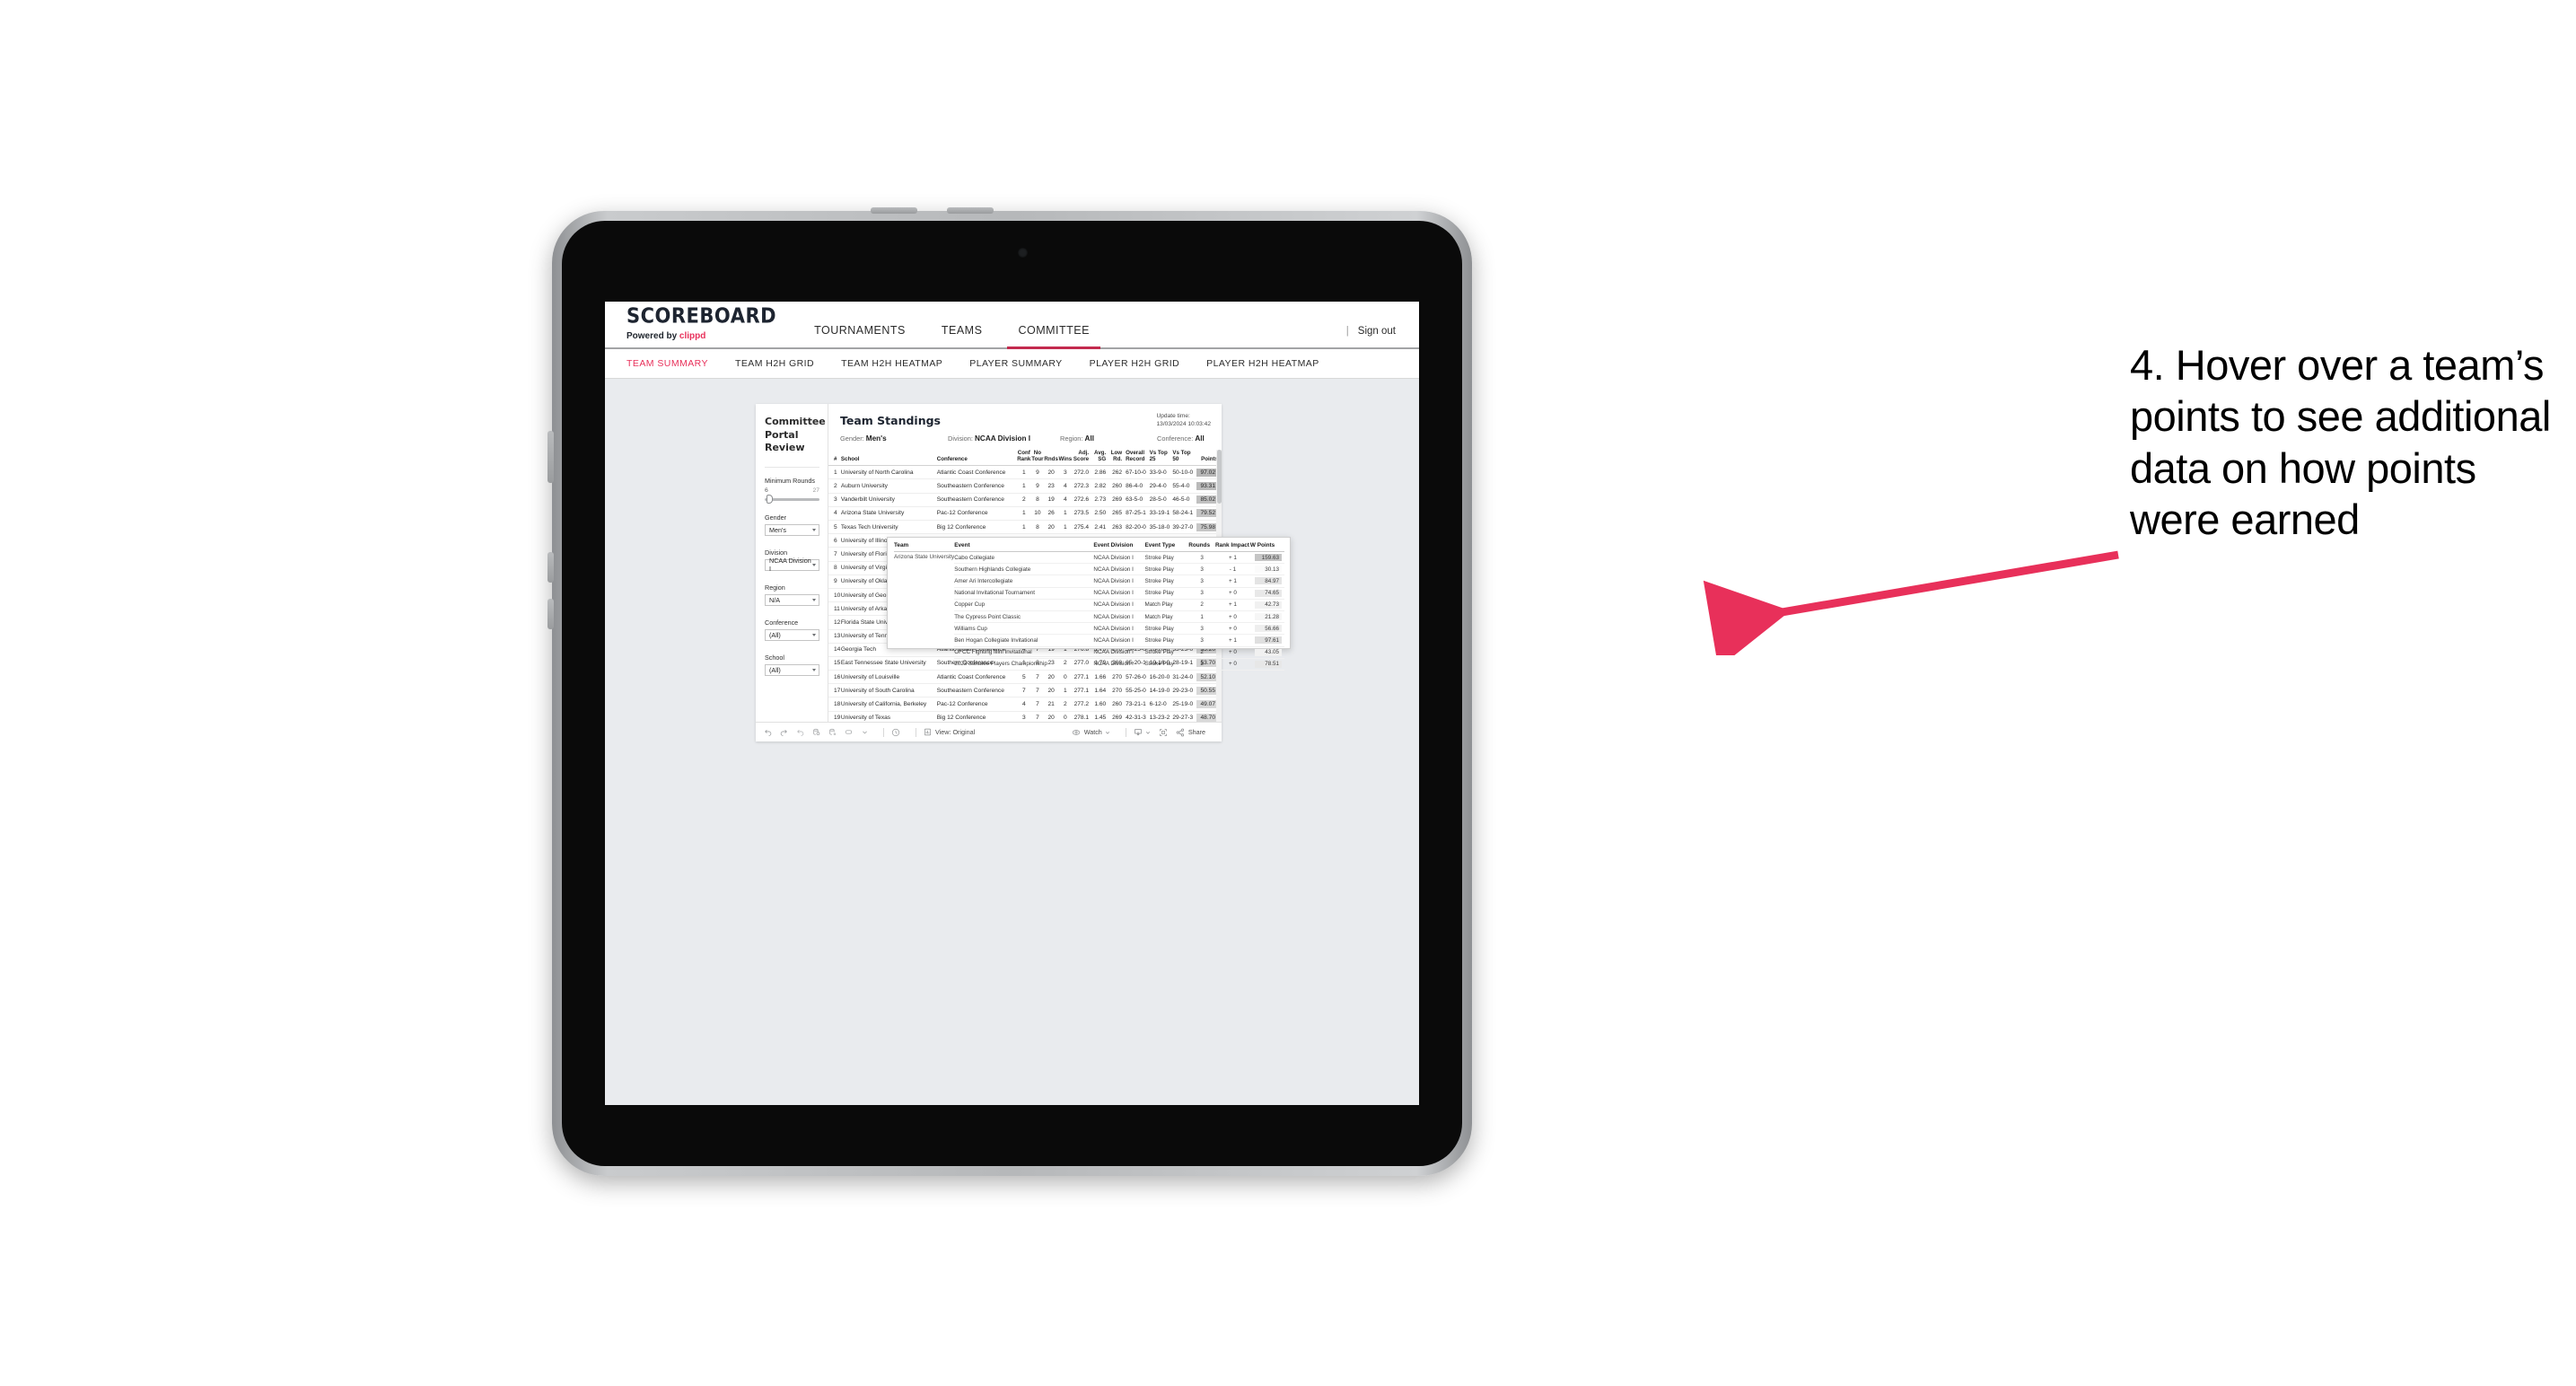 The height and width of the screenshot is (1386, 2576). I want to click on share-button: Share, so click(1190, 732).